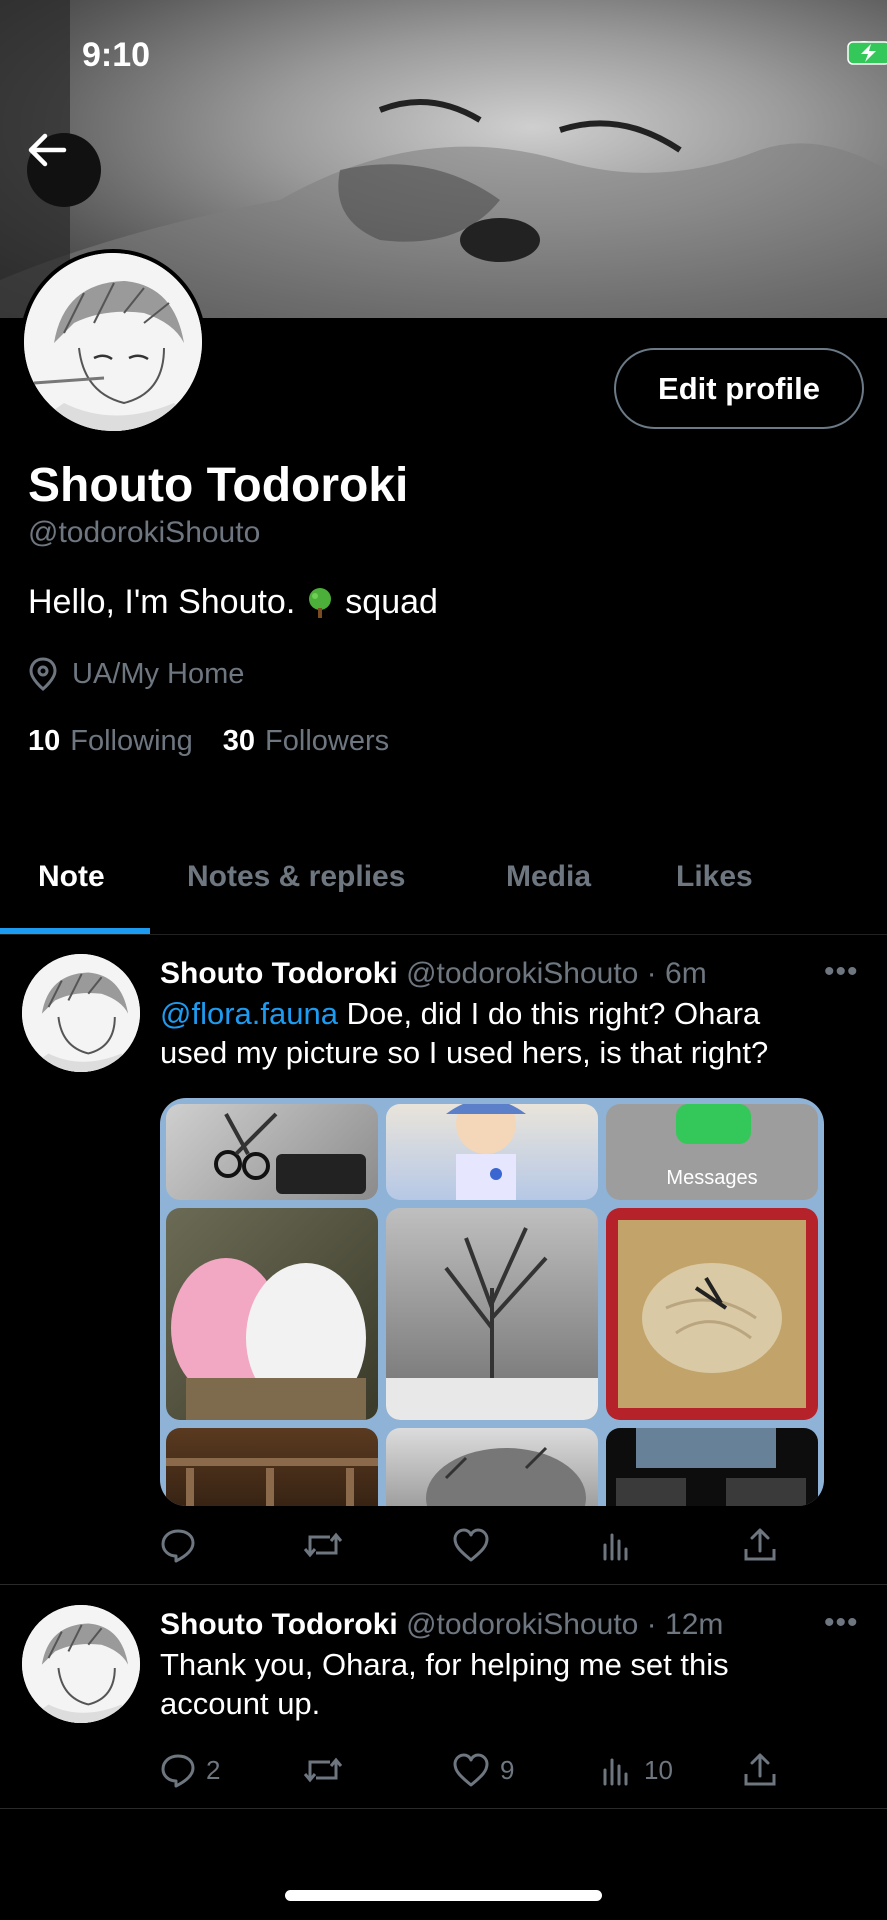 The height and width of the screenshot is (1920, 887). Describe the element at coordinates (739, 388) in the screenshot. I see `edit-profile-button: Edit profile` at that location.